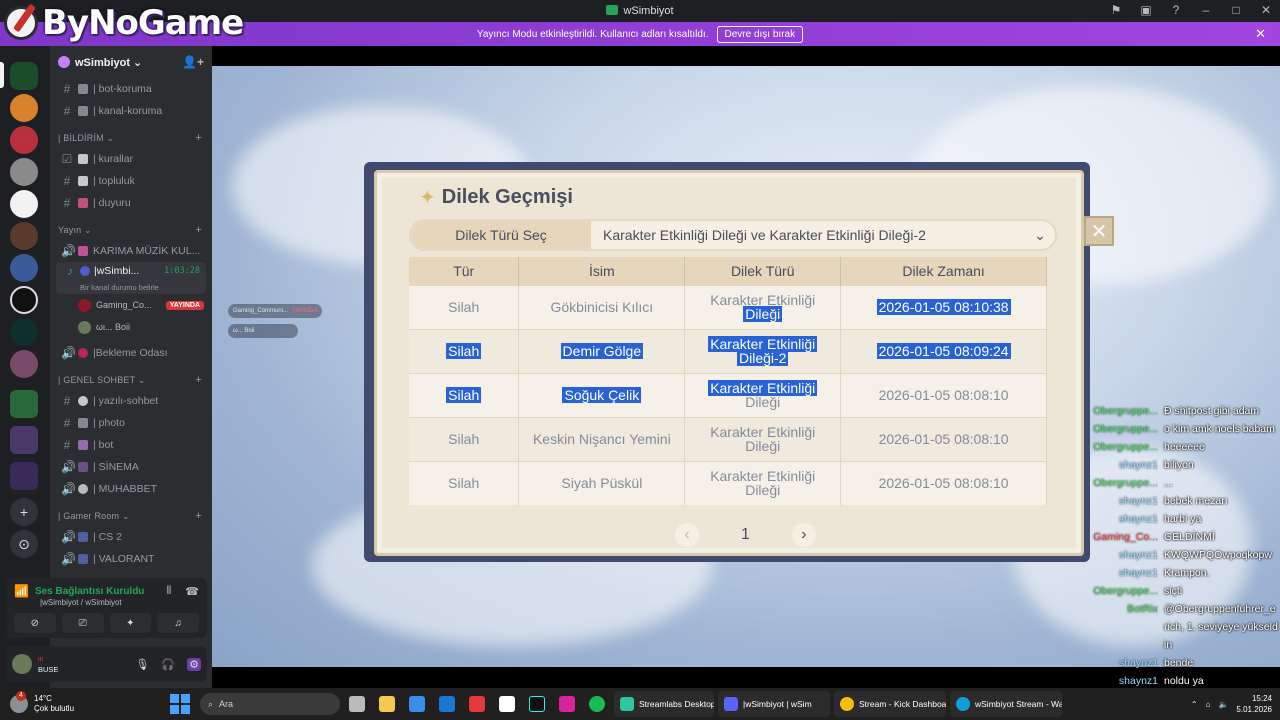 This screenshot has height=720, width=1280. I want to click on voice-status: Ses Bağlantısı Kuruldu, so click(89, 591).